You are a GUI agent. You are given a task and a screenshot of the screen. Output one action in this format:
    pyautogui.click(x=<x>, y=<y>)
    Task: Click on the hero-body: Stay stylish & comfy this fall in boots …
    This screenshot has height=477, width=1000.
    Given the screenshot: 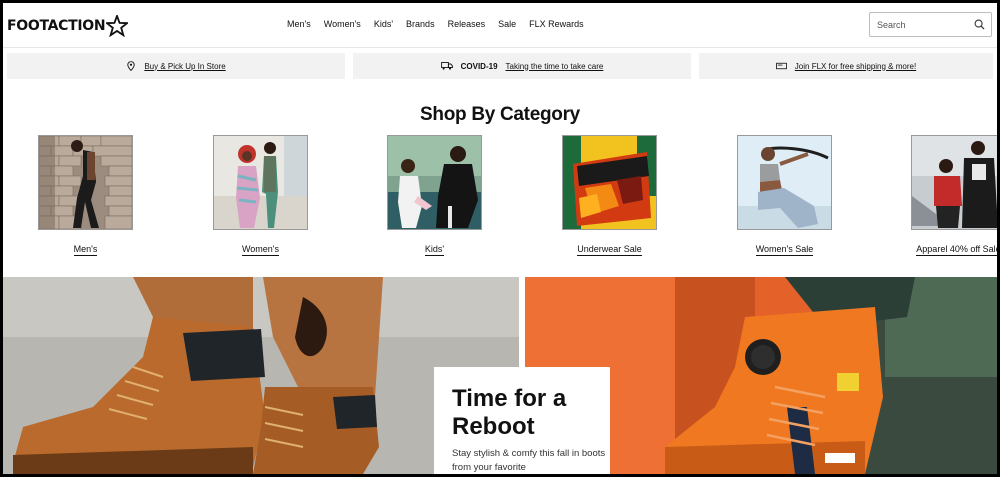 What is the action you would take?
    pyautogui.click(x=529, y=460)
    